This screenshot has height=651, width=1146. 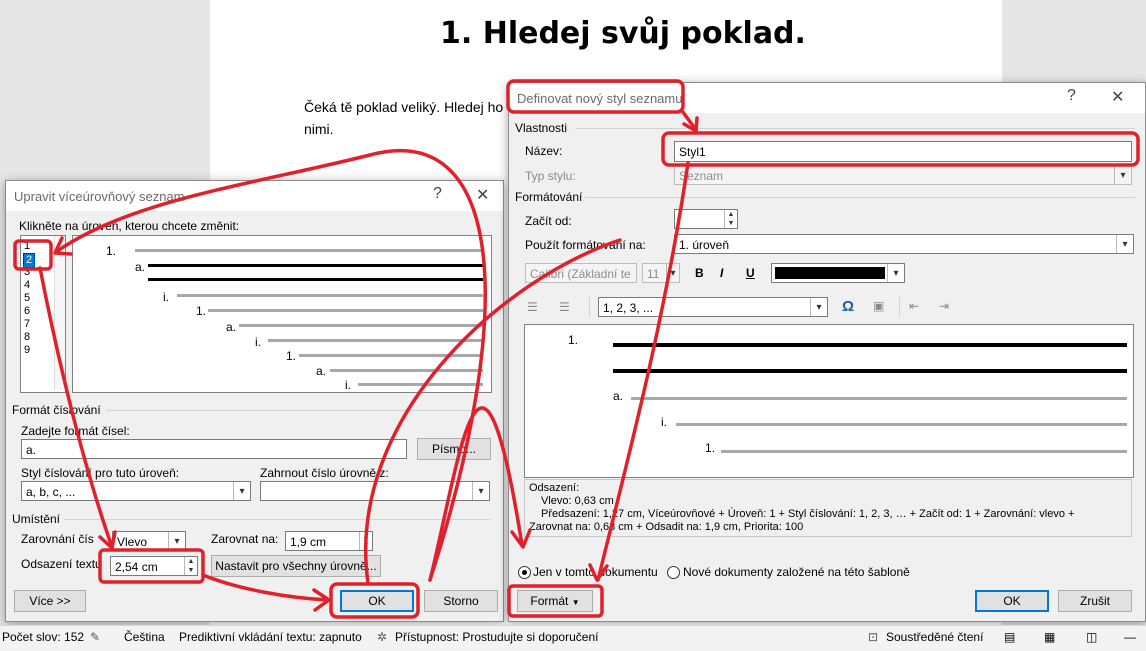 What do you see at coordinates (701, 176) in the screenshot?
I see `style-type-value: Seznam` at bounding box center [701, 176].